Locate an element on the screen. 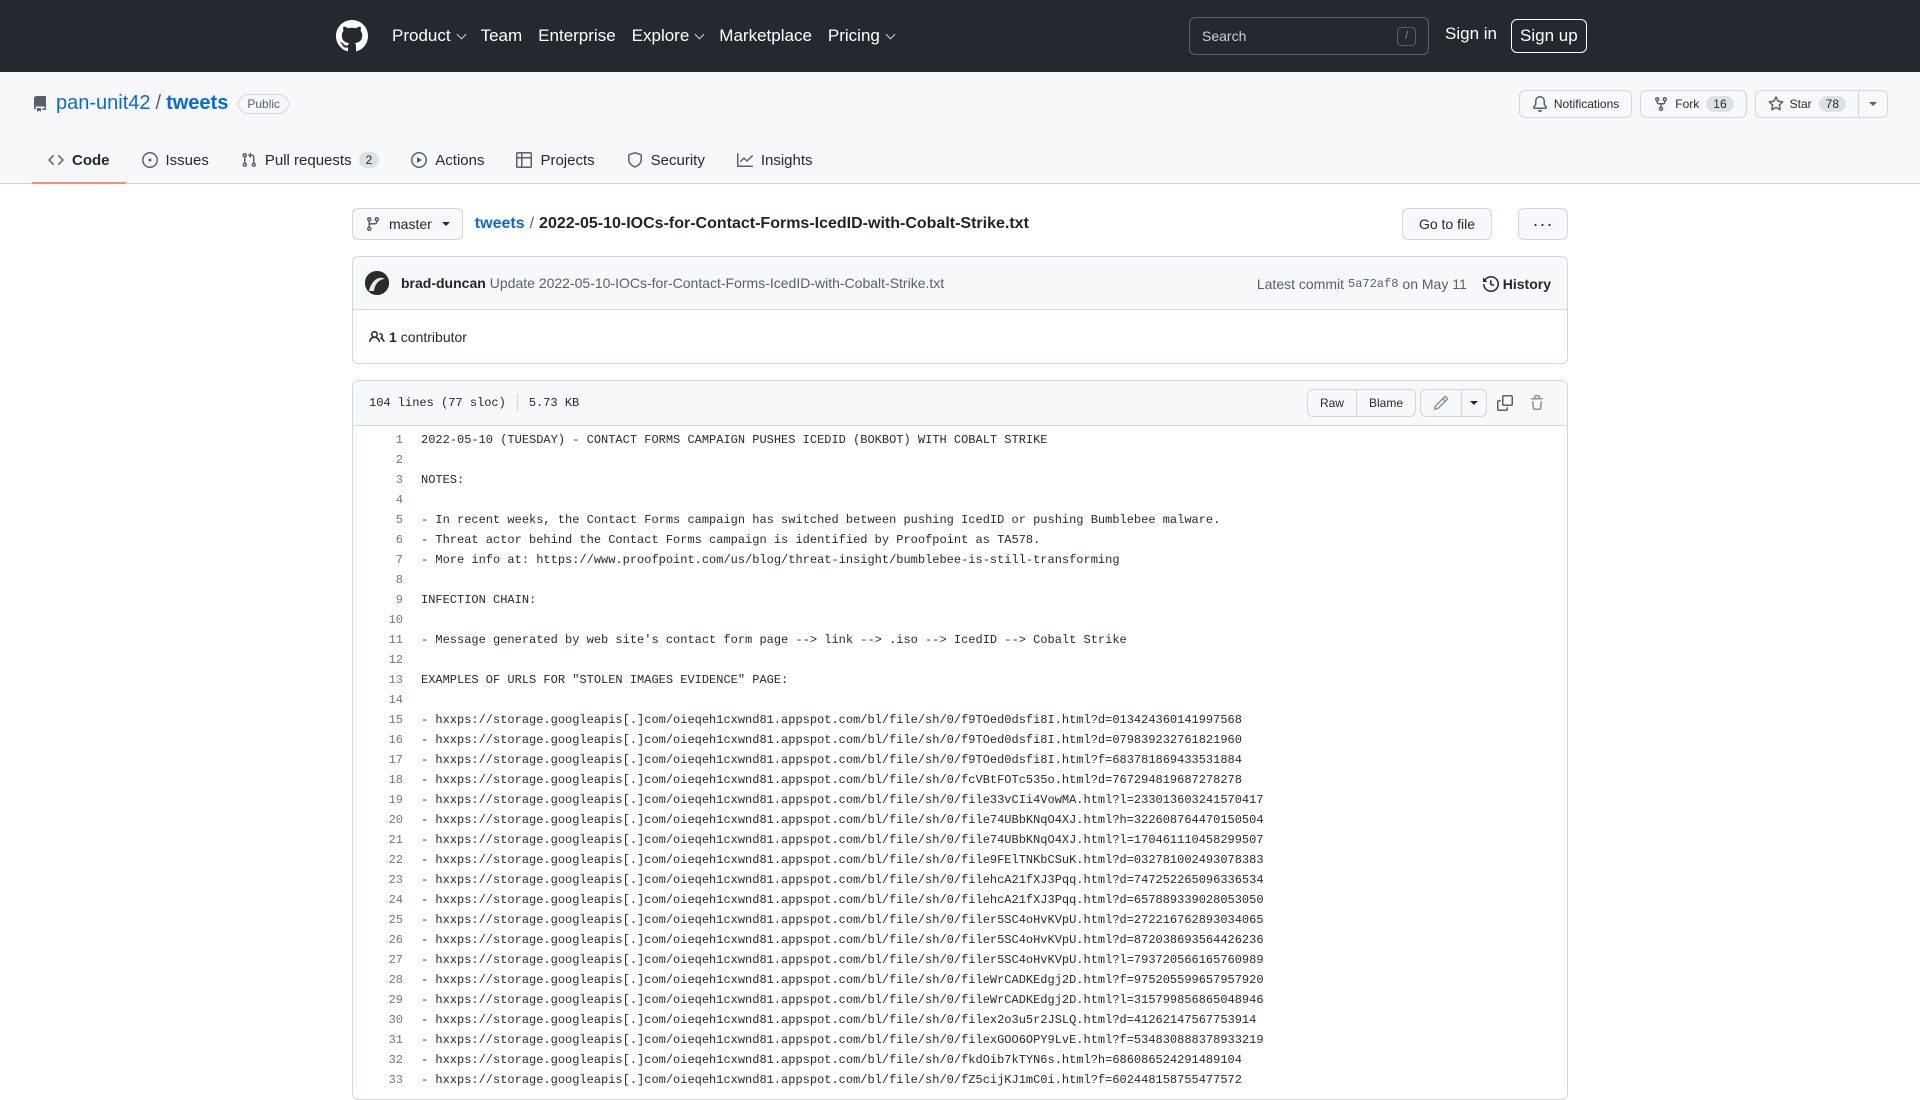 The height and width of the screenshot is (1100, 1920). blame-button: Blame is located at coordinates (1386, 403).